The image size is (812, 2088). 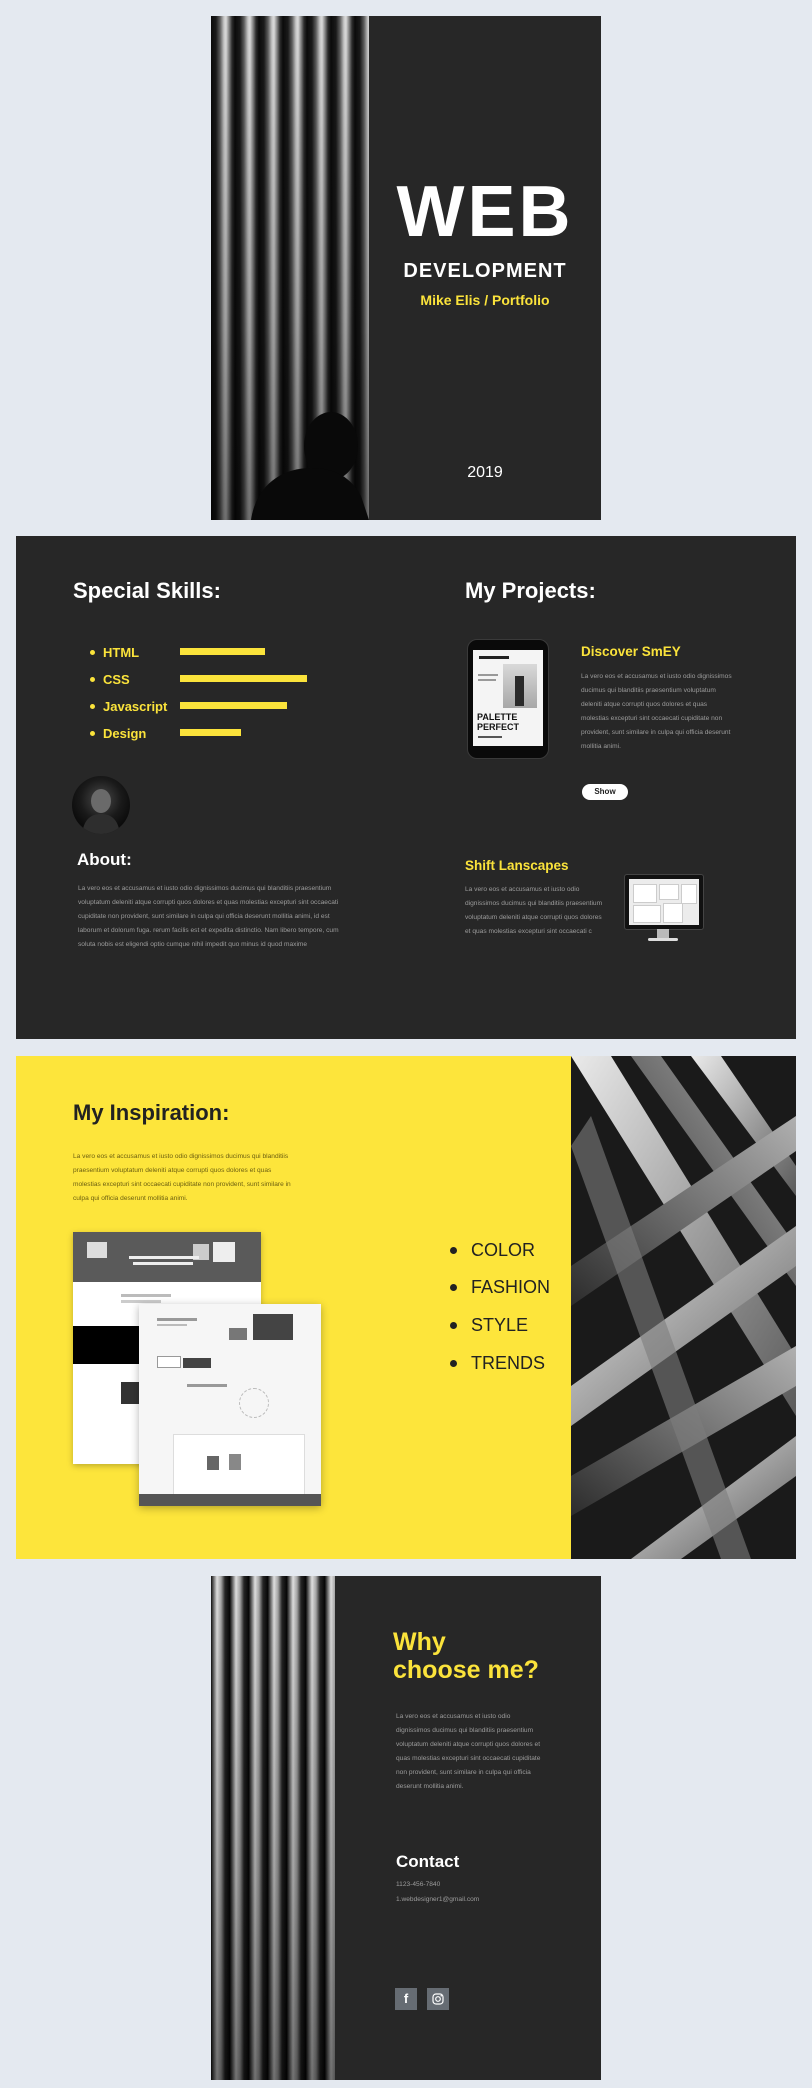 What do you see at coordinates (101, 805) in the screenshot?
I see `avatar` at bounding box center [101, 805].